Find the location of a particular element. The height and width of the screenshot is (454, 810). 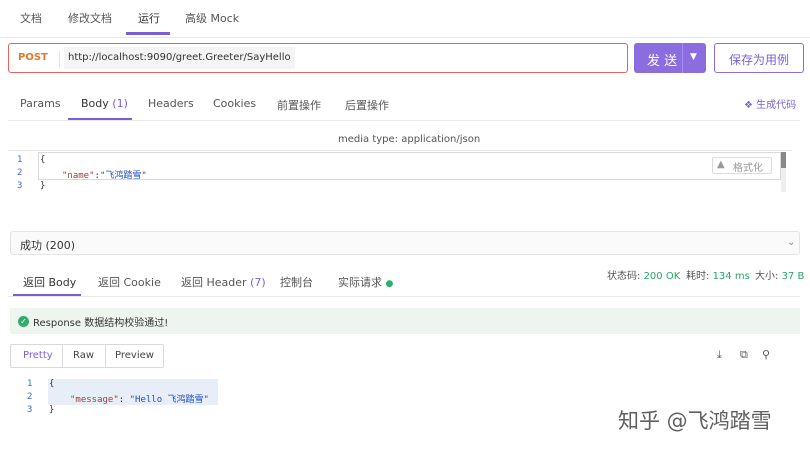

elapsed-time-metric: 耗时: 134 ms is located at coordinates (718, 274).